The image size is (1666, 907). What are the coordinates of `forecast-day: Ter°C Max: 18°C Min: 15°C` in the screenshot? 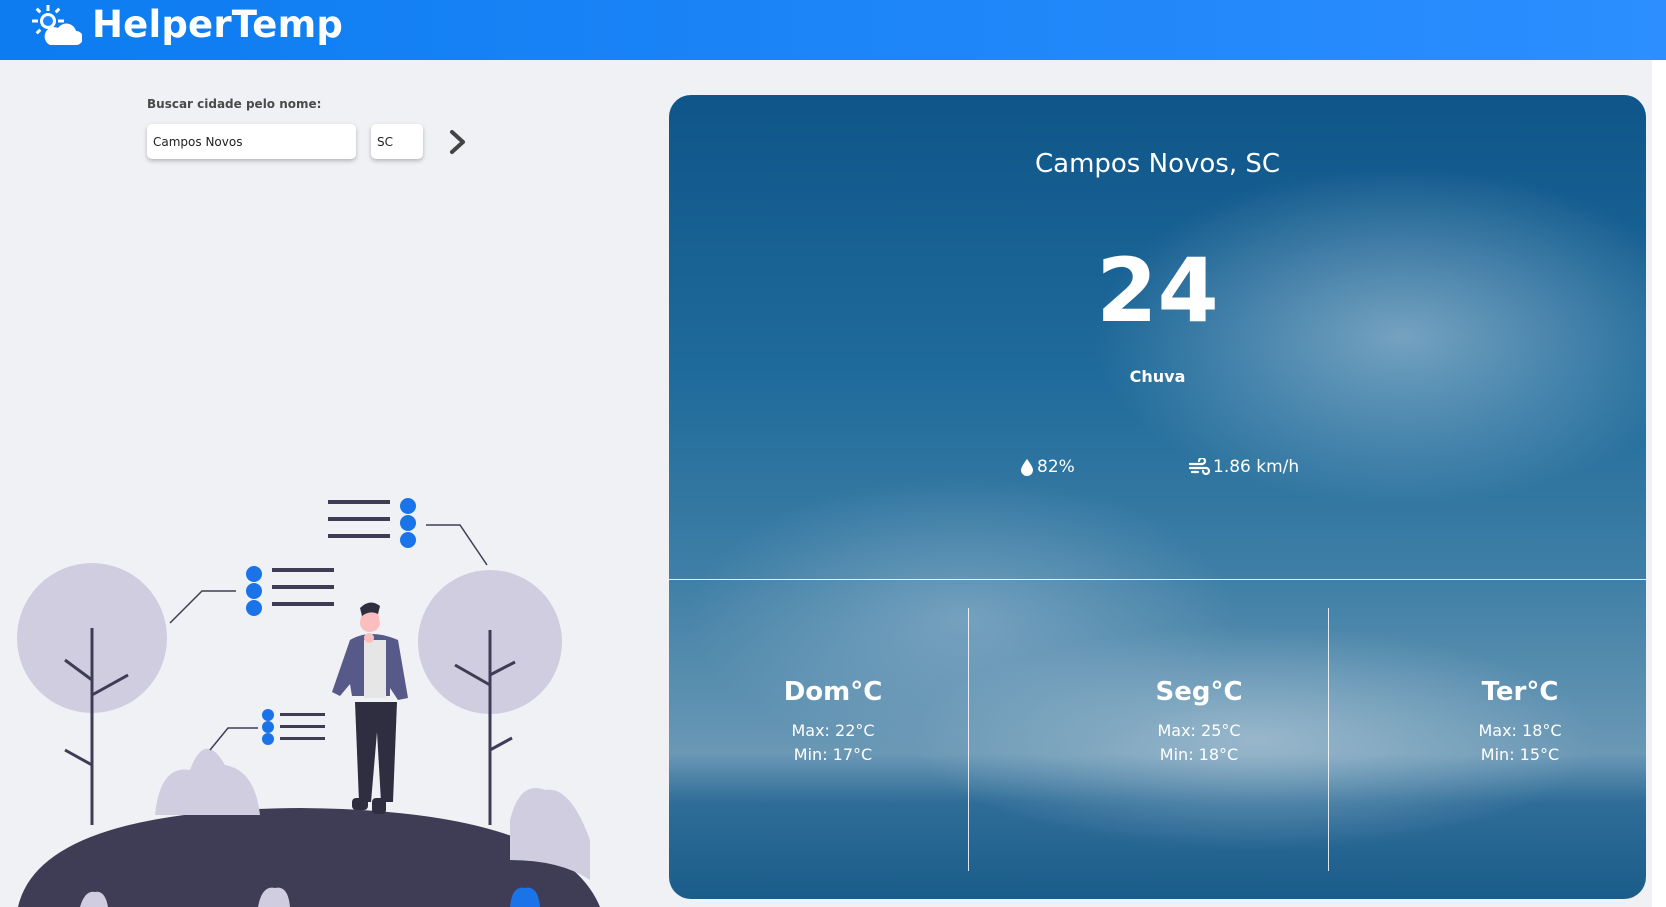 It's located at (1520, 722).